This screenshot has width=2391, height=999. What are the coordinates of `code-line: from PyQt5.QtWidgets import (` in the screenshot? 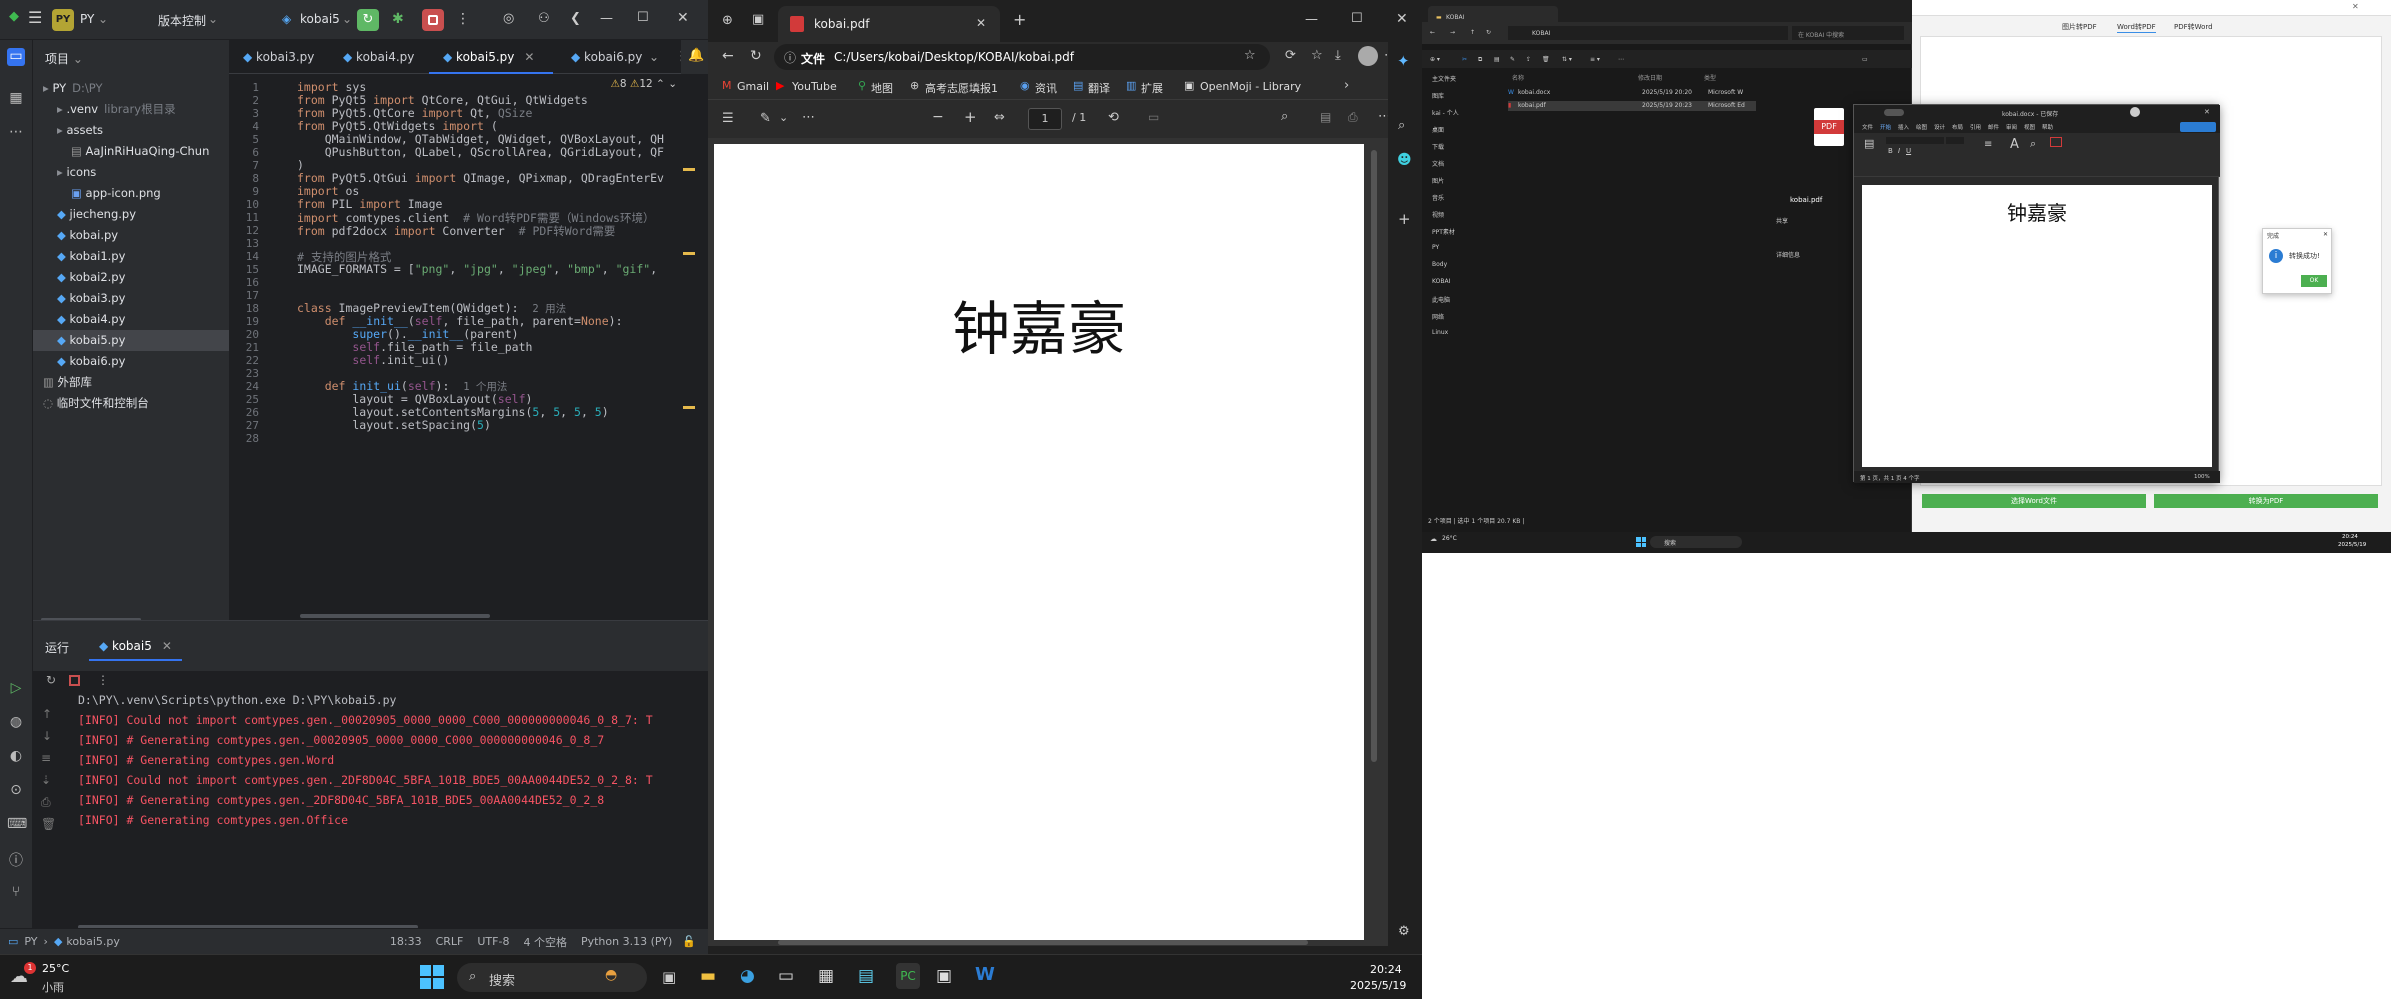 It's located at (397, 126).